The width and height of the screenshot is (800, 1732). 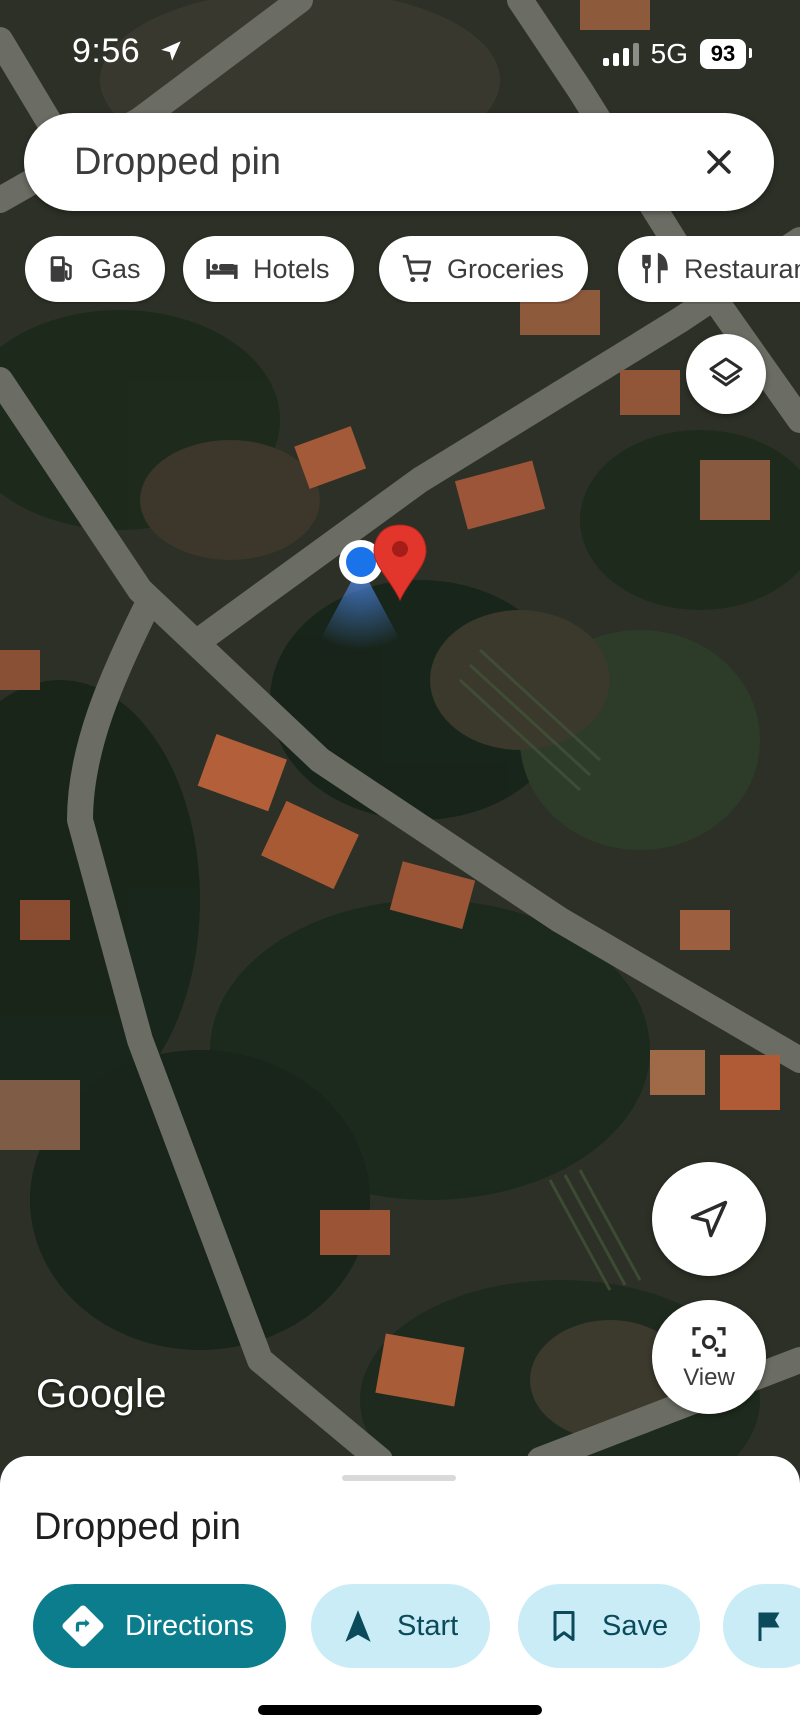 What do you see at coordinates (171, 53) in the screenshot?
I see `location-arrow-icon` at bounding box center [171, 53].